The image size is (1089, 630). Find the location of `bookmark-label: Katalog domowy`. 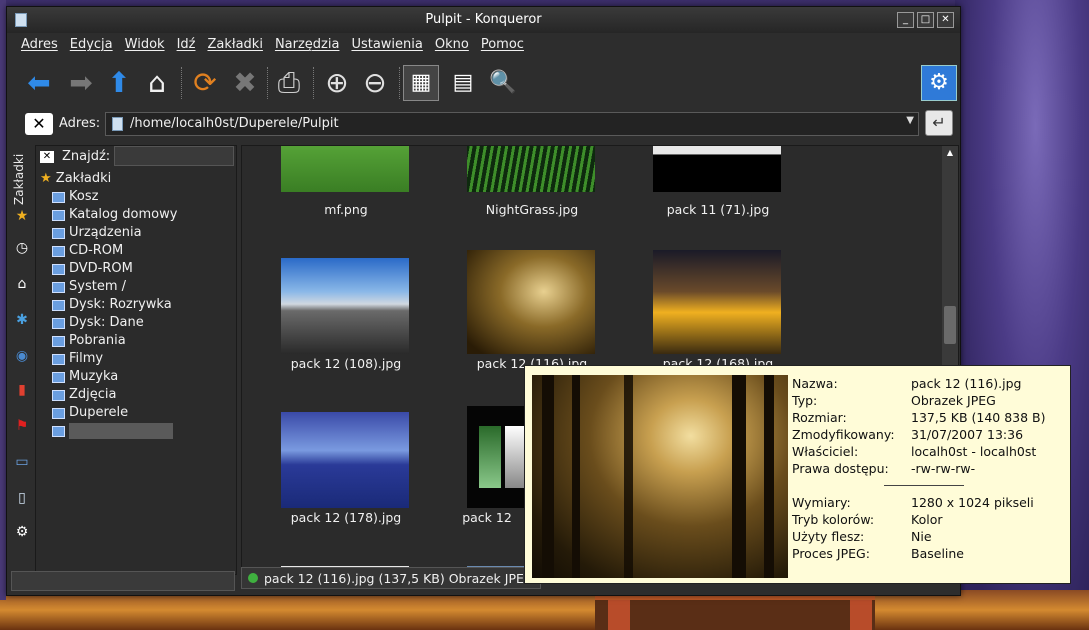

bookmark-label: Katalog domowy is located at coordinates (123, 214).